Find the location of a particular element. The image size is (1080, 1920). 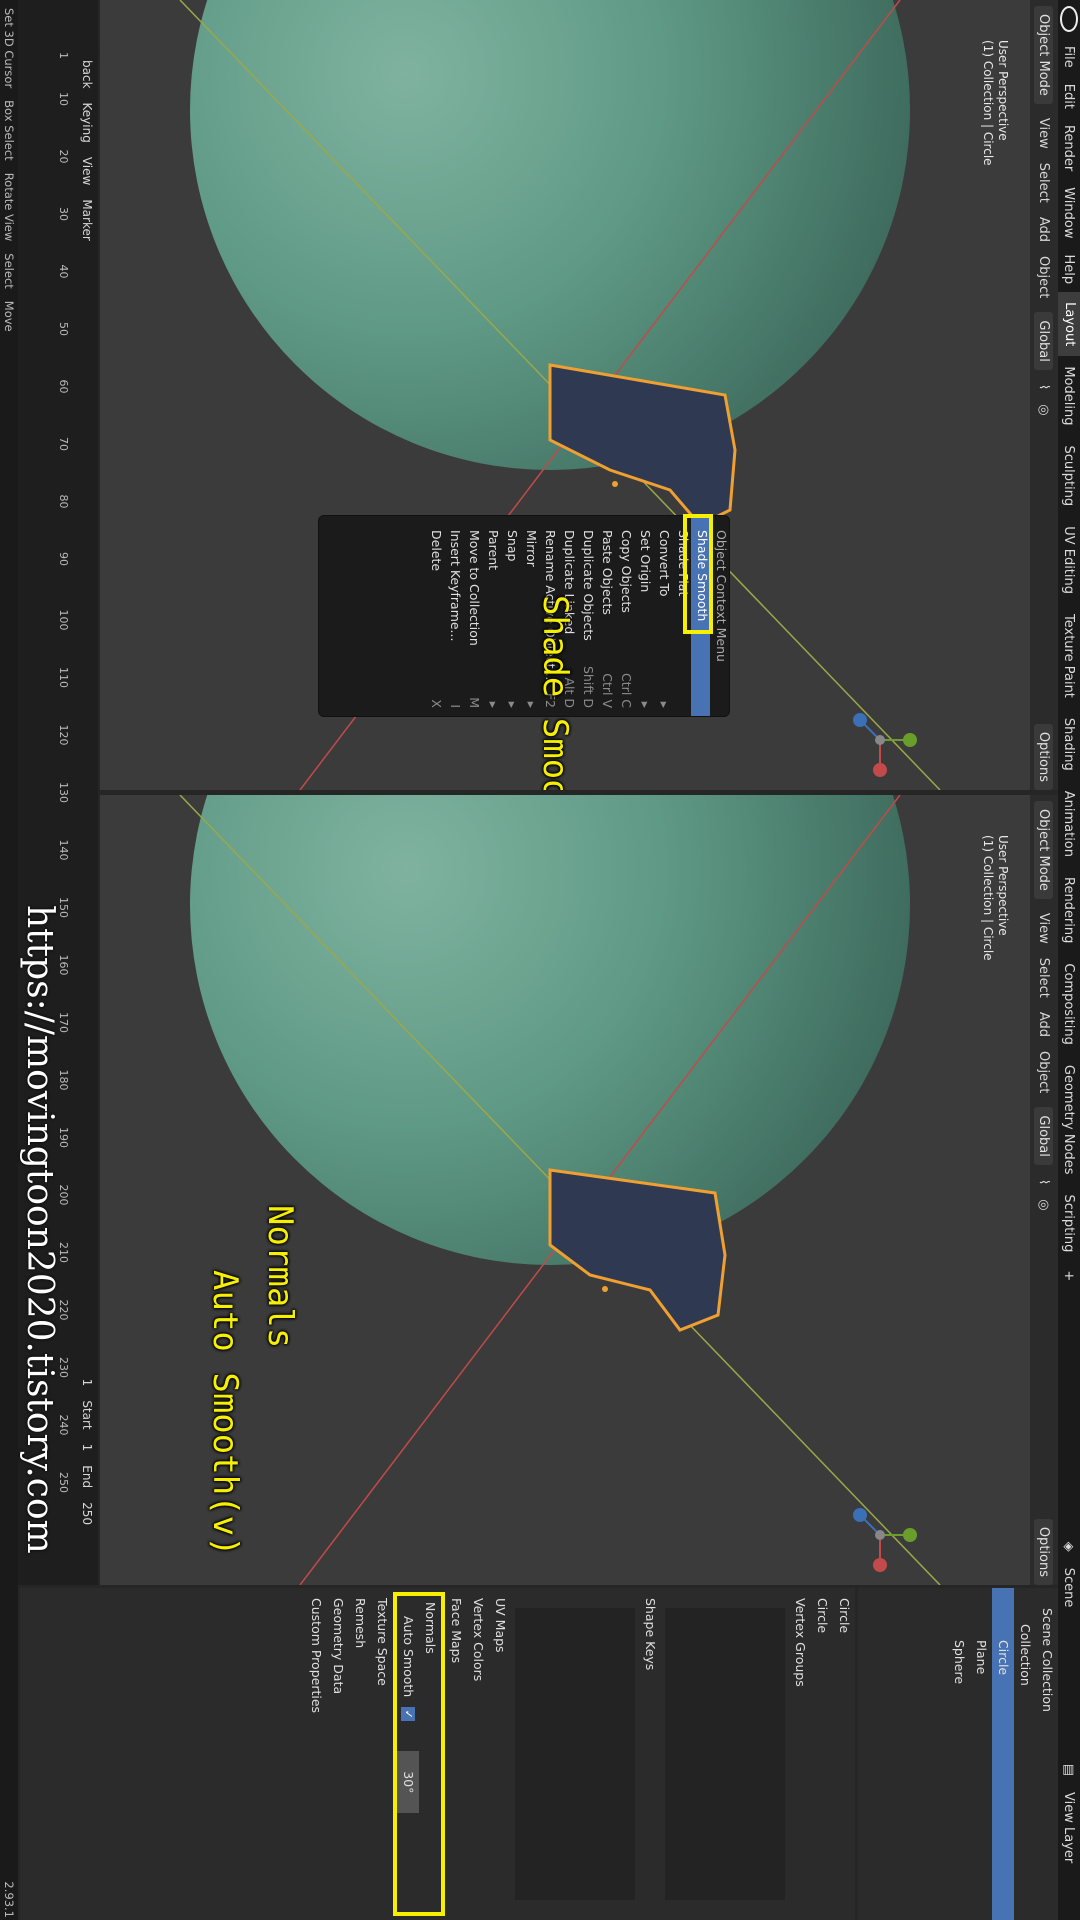

menu-help: Help is located at coordinates (1069, 270).